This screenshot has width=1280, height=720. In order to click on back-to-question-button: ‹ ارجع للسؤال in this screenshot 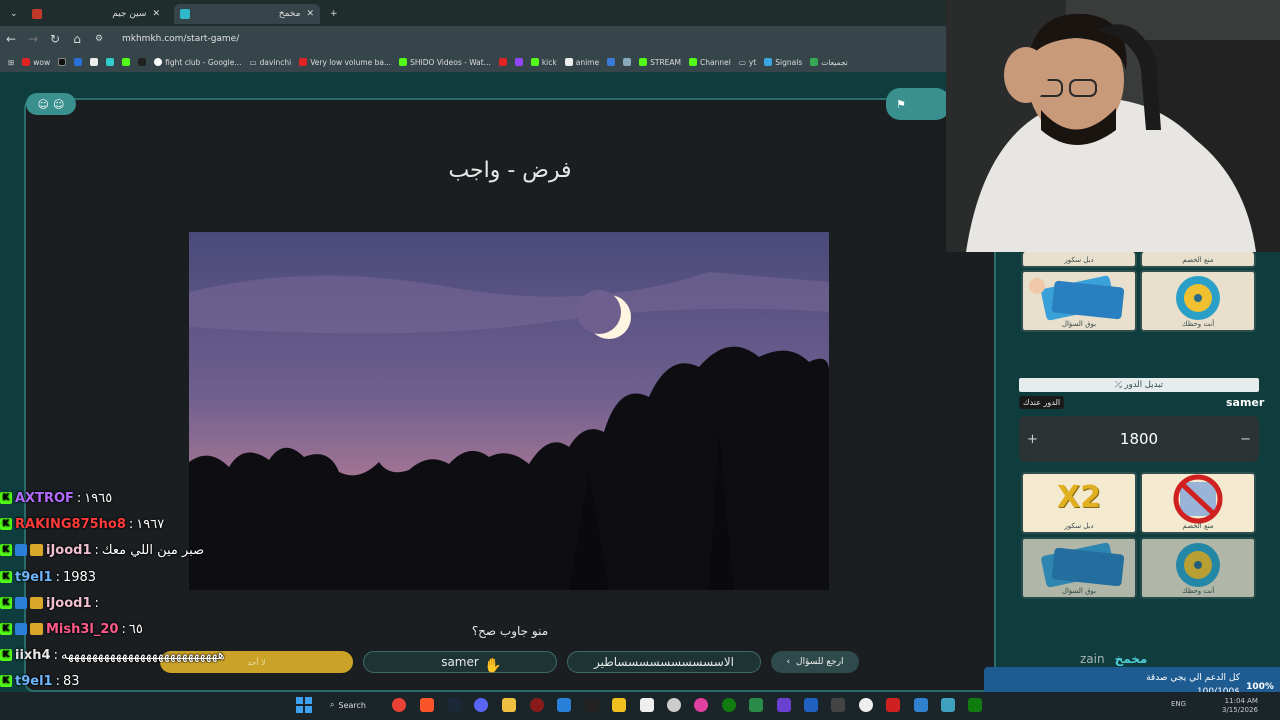, I will do `click(815, 662)`.